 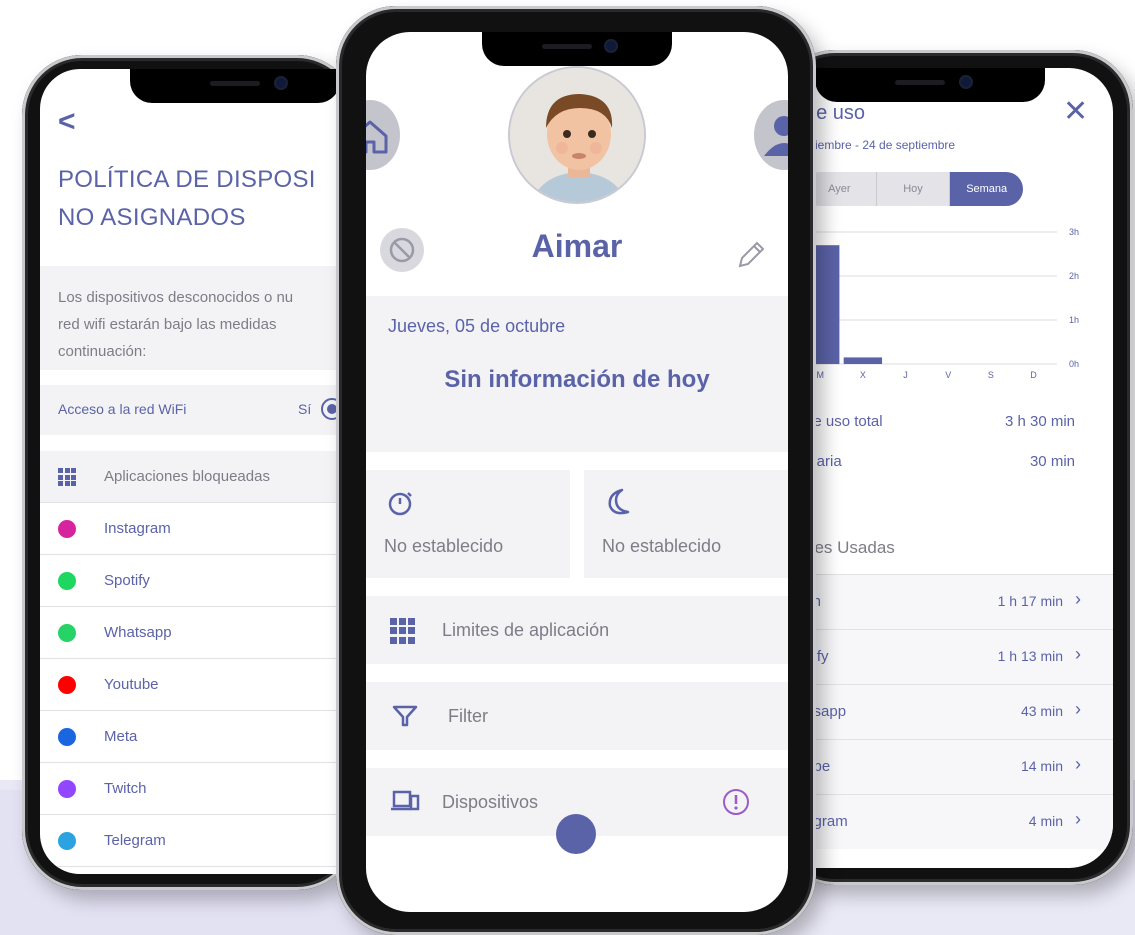 I want to click on period-segmented-control: Ayer Hoy Semana, so click(x=913, y=189).